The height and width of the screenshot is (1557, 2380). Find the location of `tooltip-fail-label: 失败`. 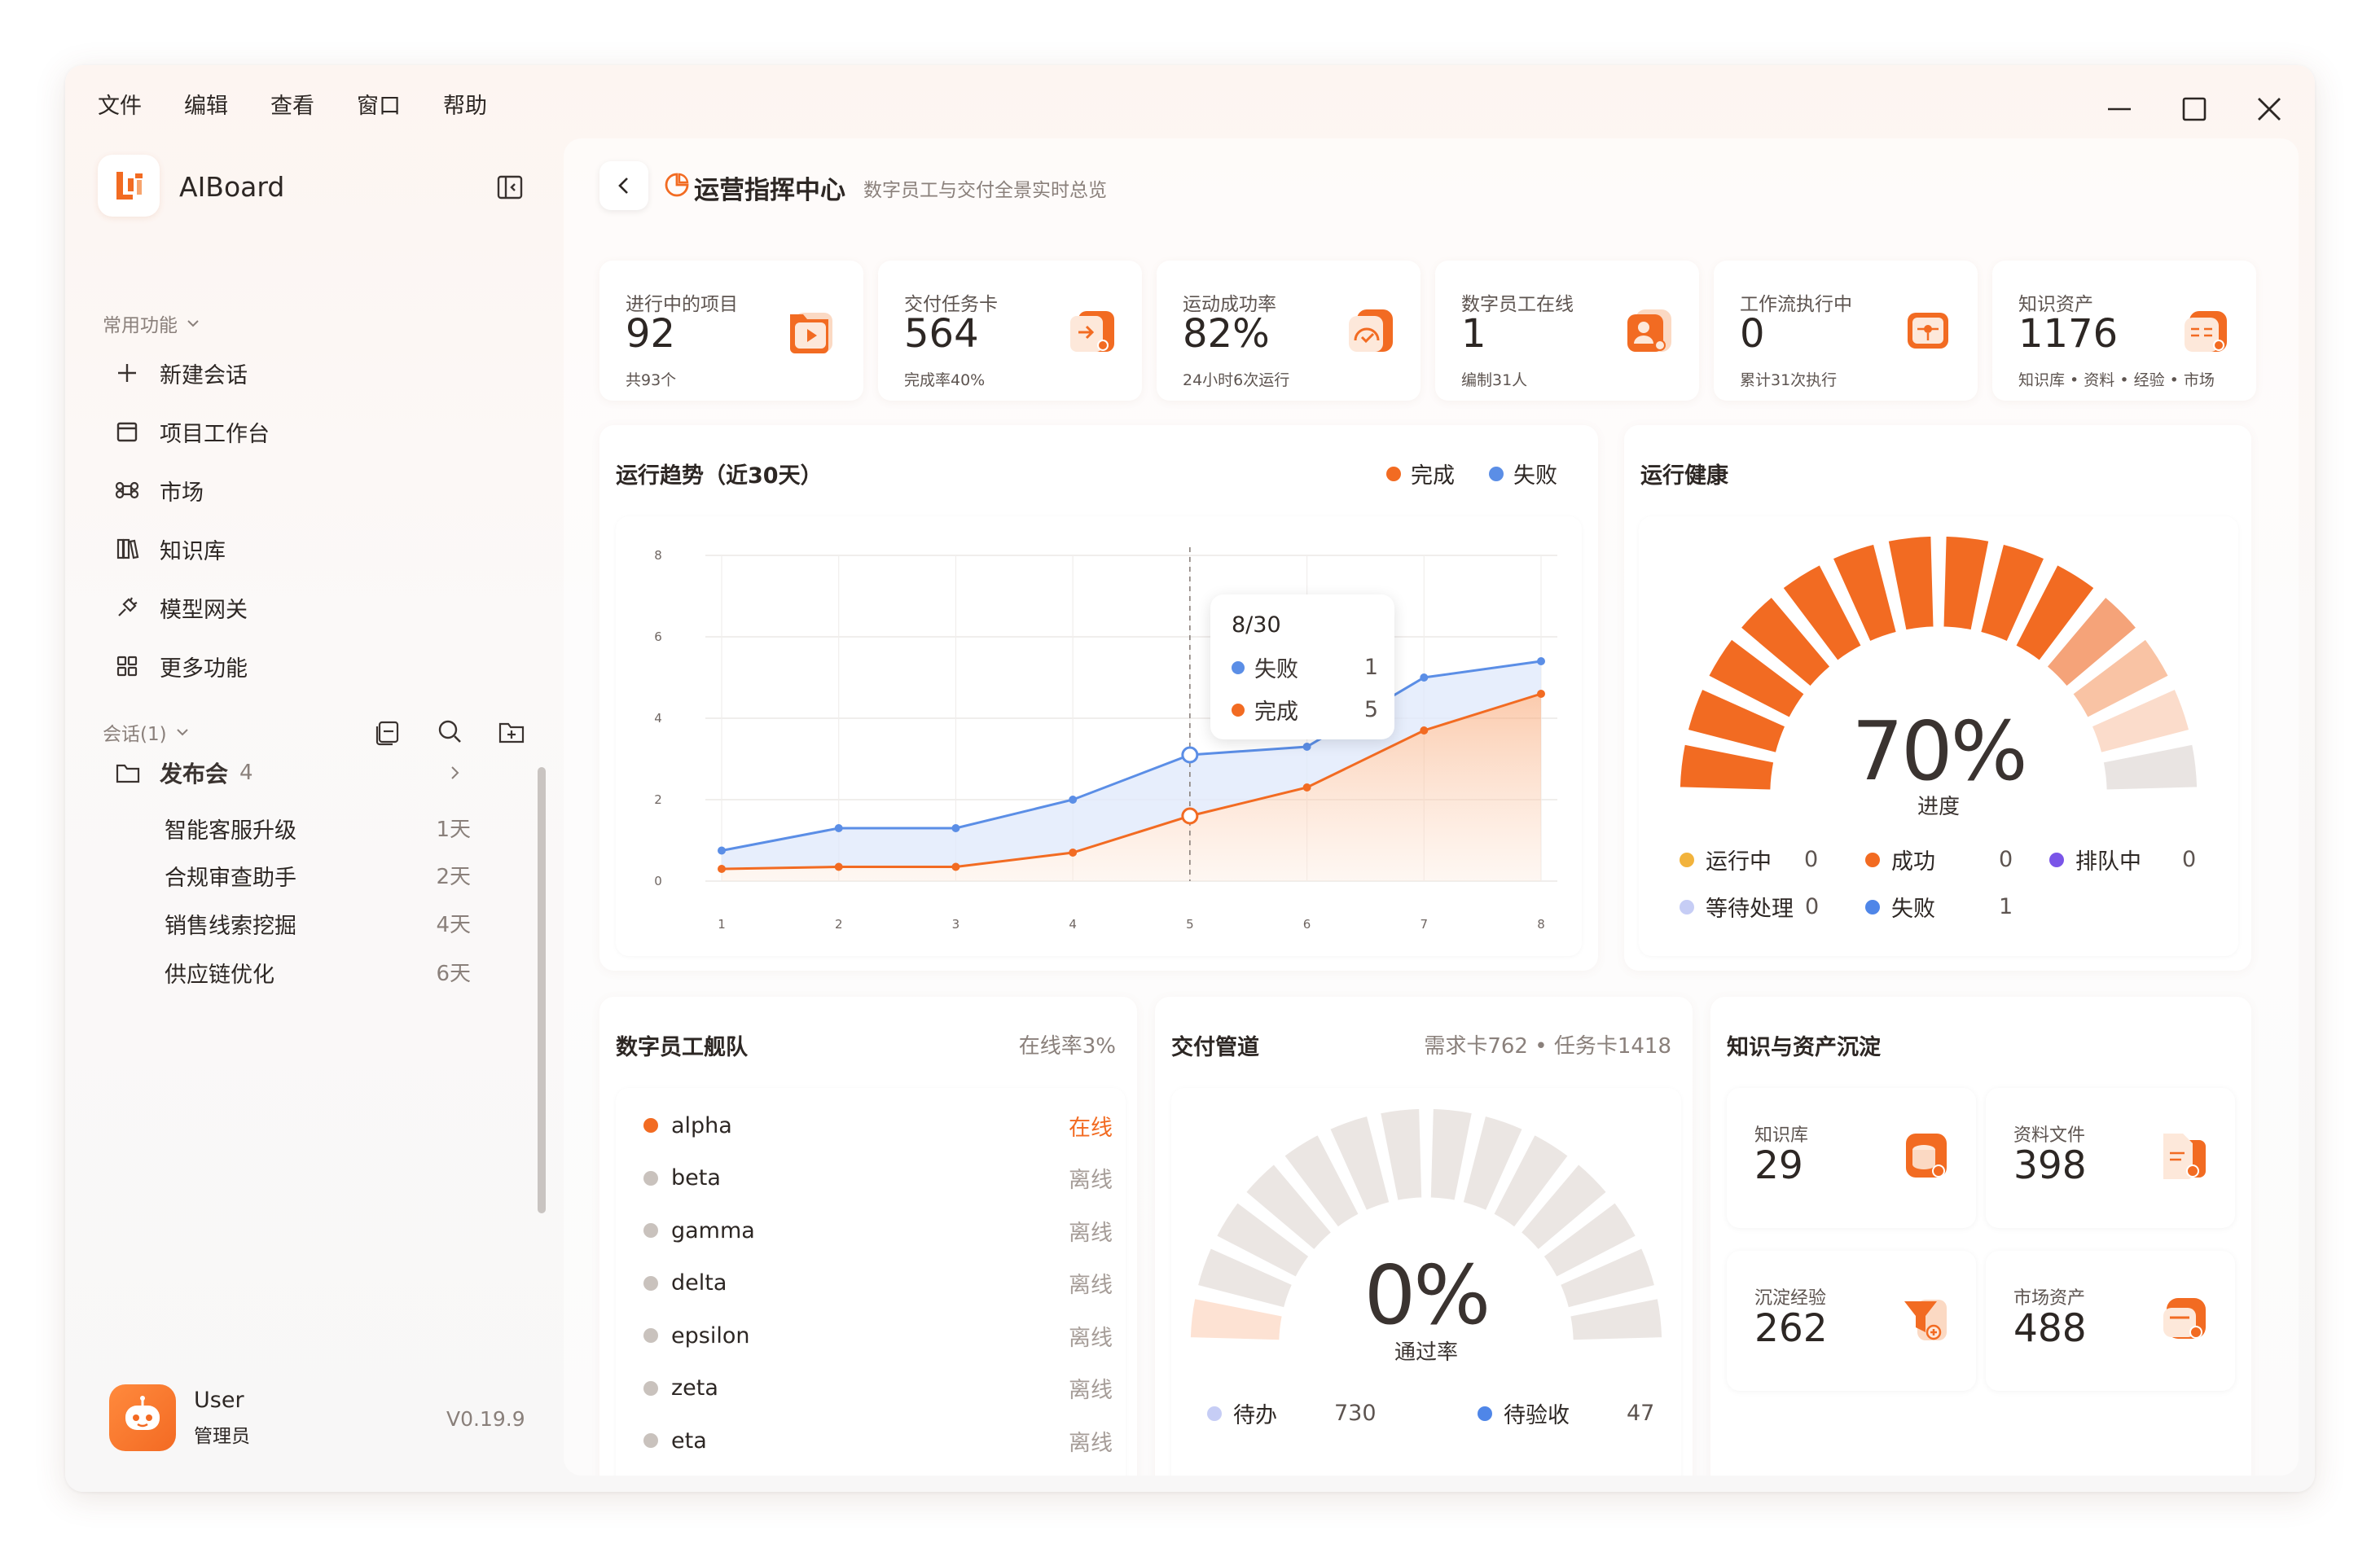

tooltip-fail-label: 失败 is located at coordinates (1276, 669).